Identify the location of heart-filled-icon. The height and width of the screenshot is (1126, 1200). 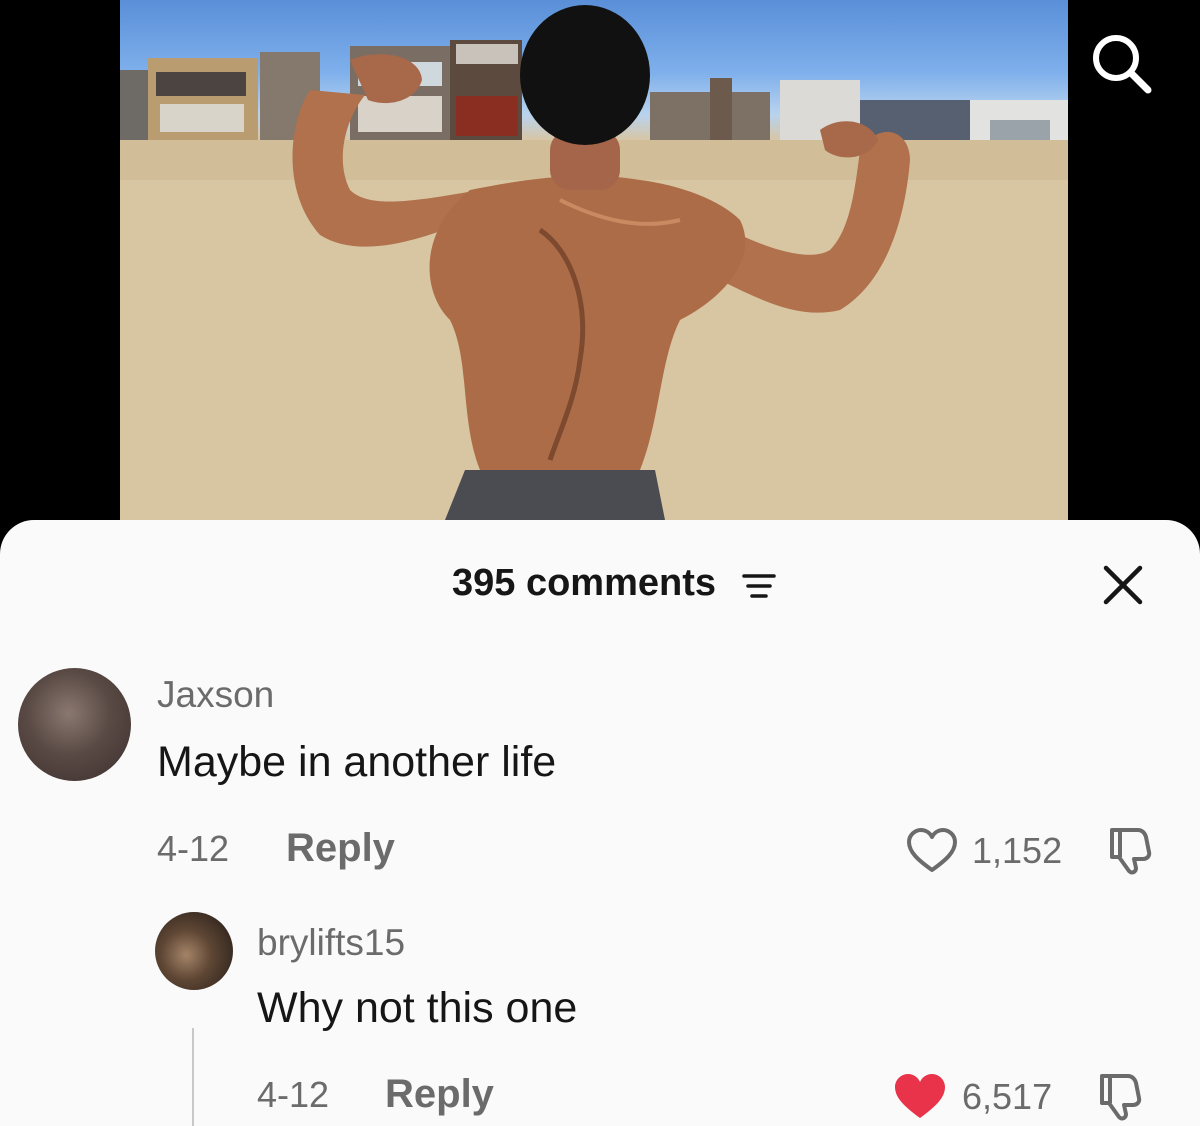
(920, 1097).